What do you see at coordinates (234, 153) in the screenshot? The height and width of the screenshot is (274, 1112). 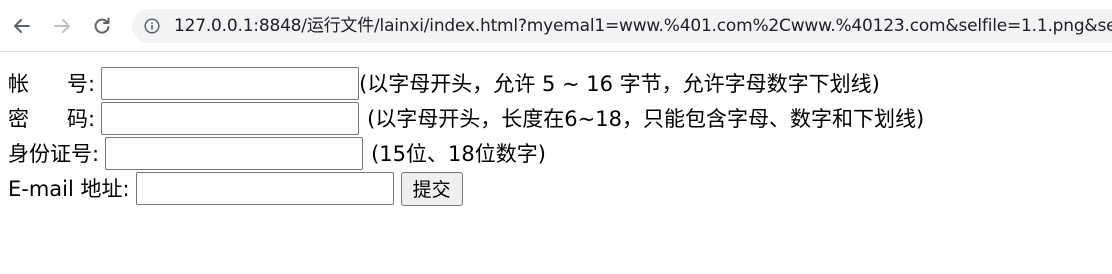 I see `id-number-input` at bounding box center [234, 153].